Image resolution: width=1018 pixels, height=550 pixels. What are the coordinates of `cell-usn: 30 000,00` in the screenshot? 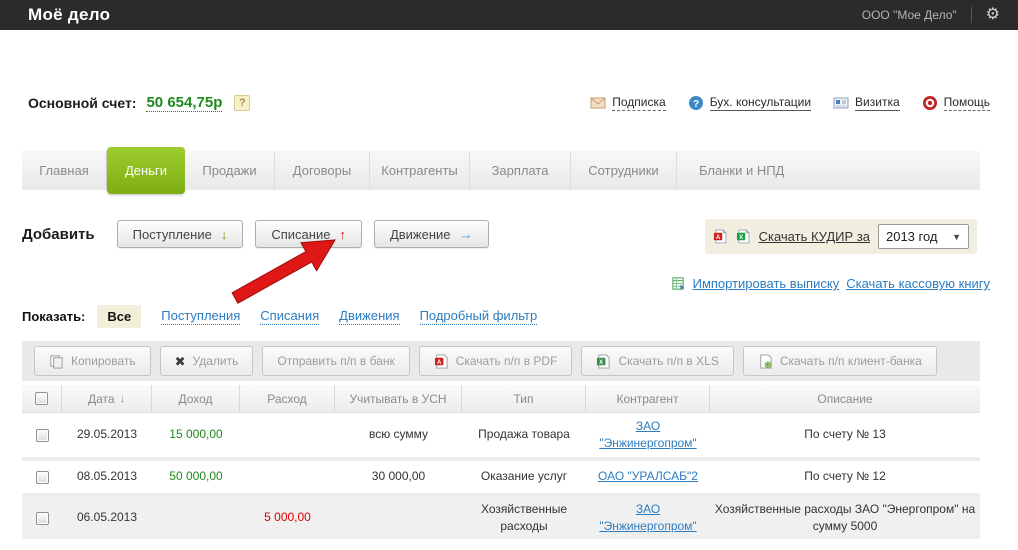 It's located at (398, 476).